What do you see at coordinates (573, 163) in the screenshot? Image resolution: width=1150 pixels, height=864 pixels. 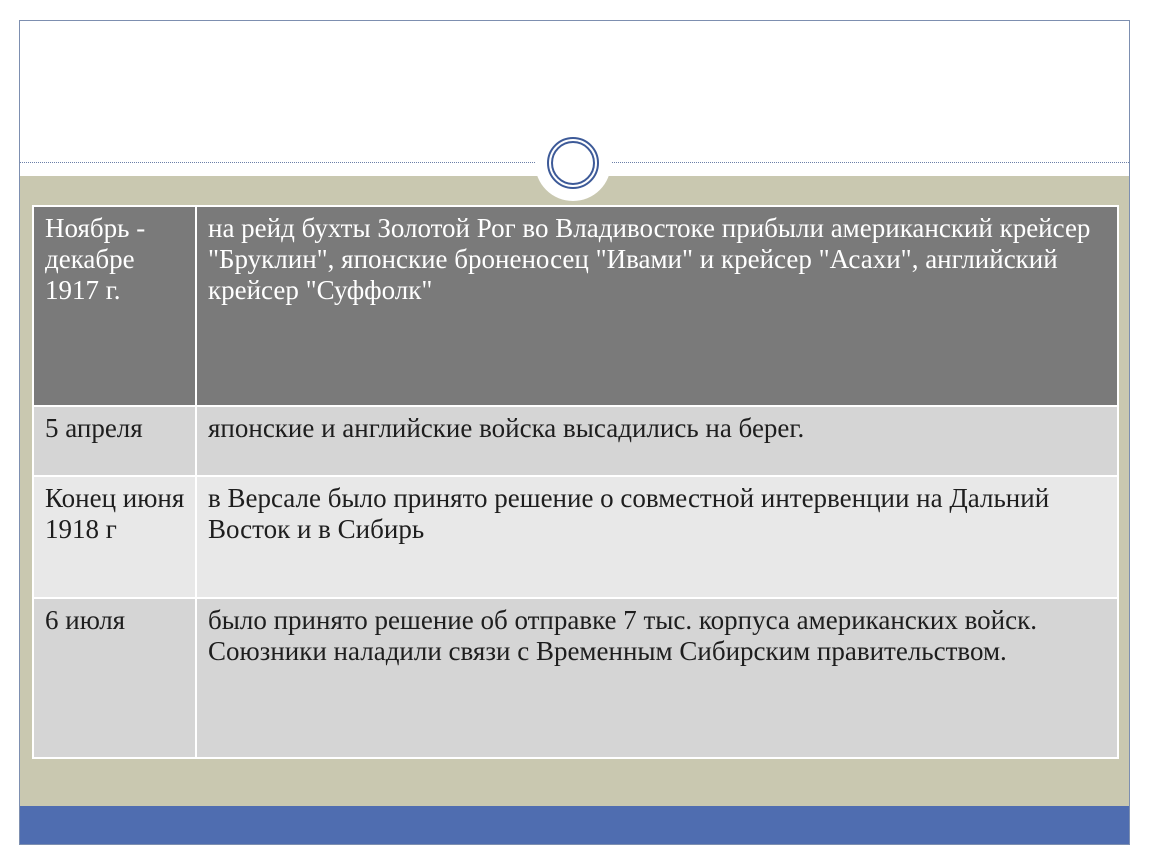 I see `circle-ornament-inner-icon` at bounding box center [573, 163].